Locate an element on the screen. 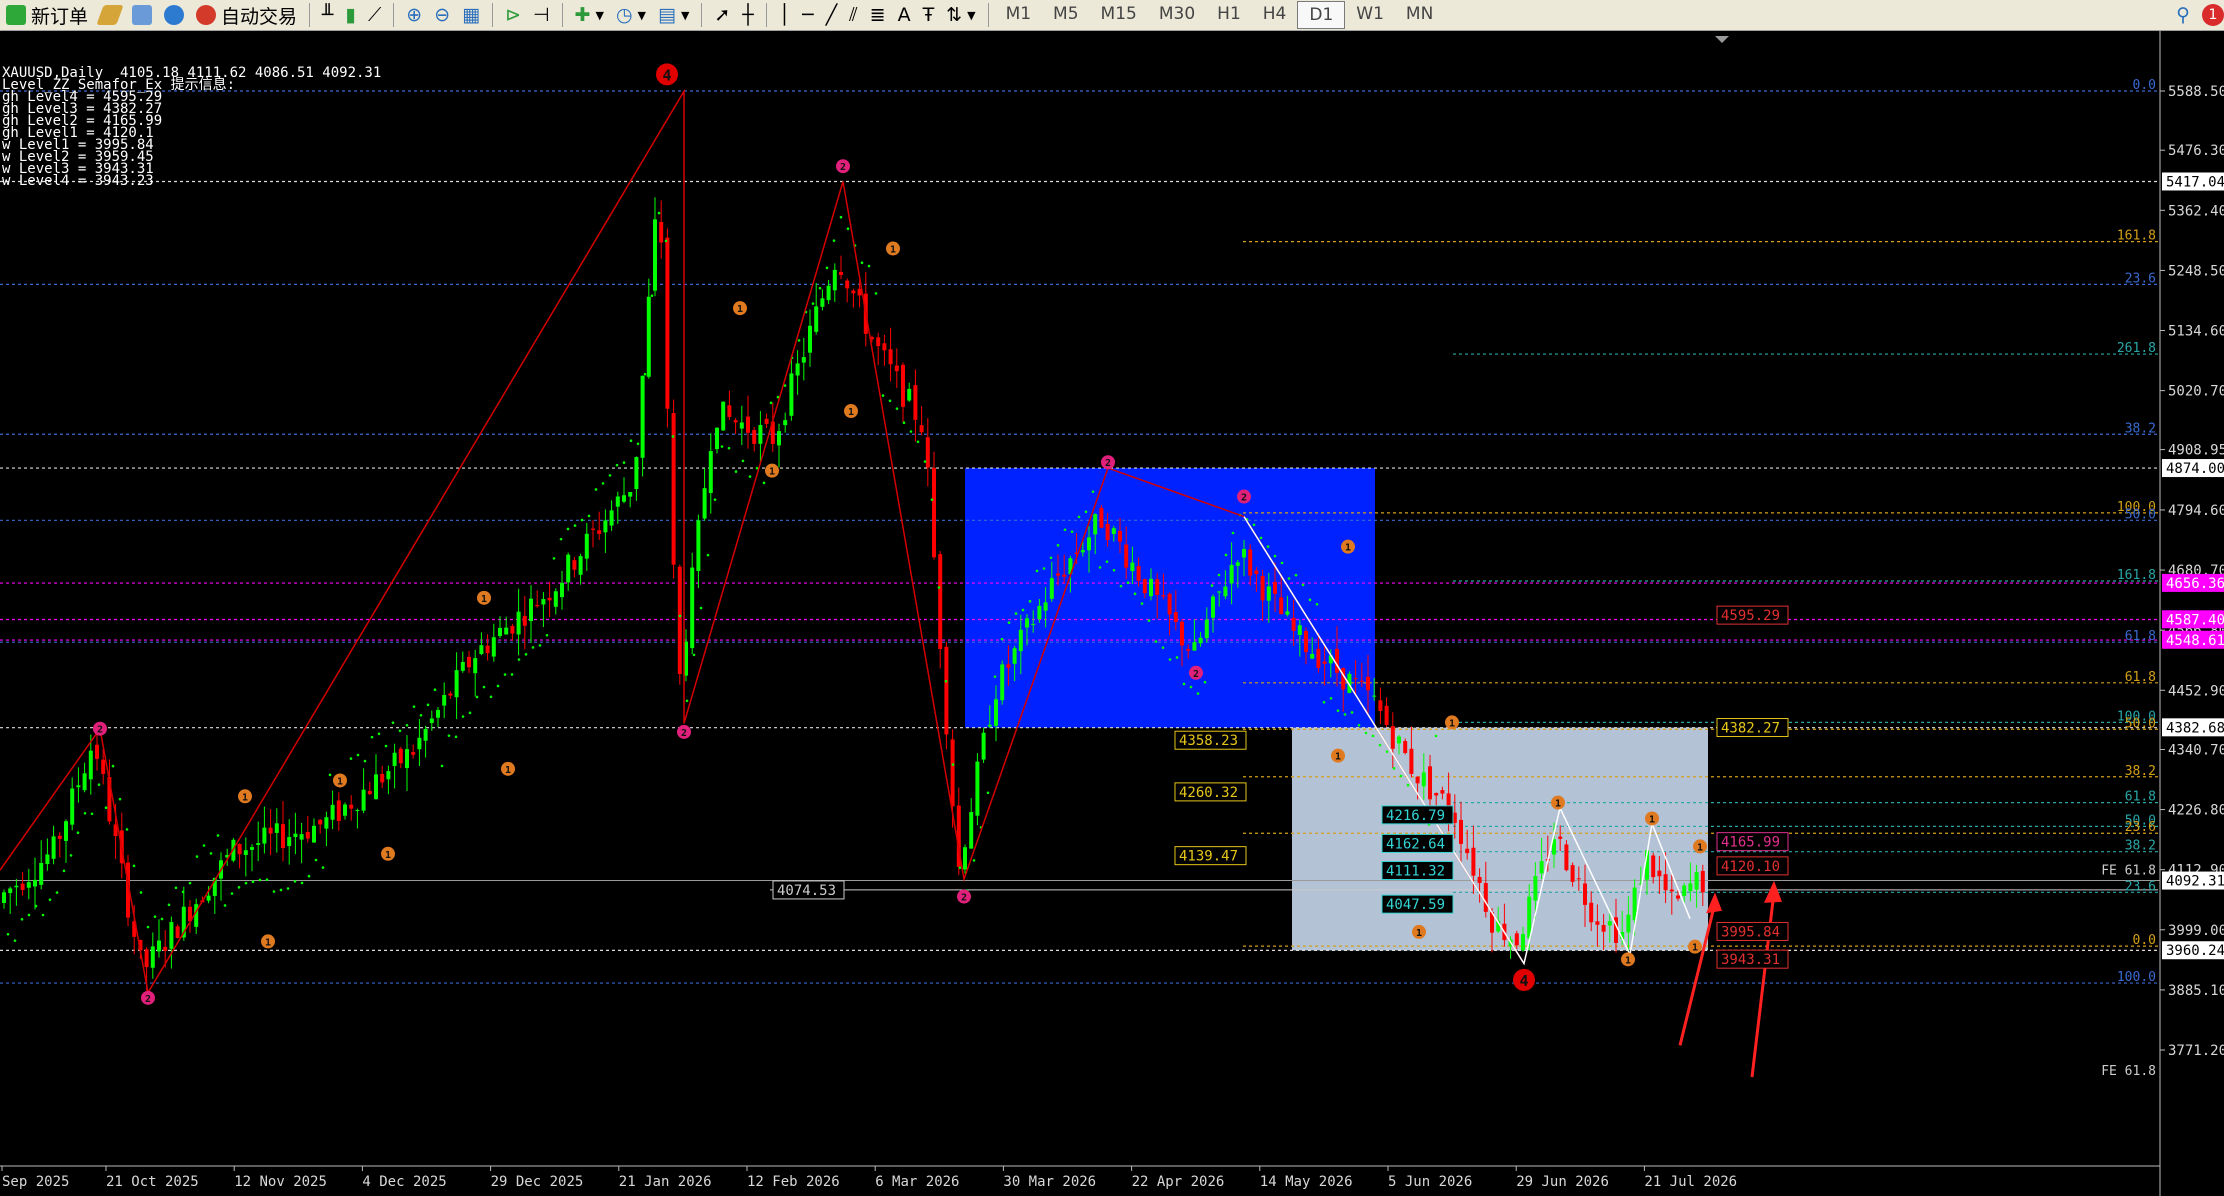  price-label-text: 4358.23 is located at coordinates (1208, 741).